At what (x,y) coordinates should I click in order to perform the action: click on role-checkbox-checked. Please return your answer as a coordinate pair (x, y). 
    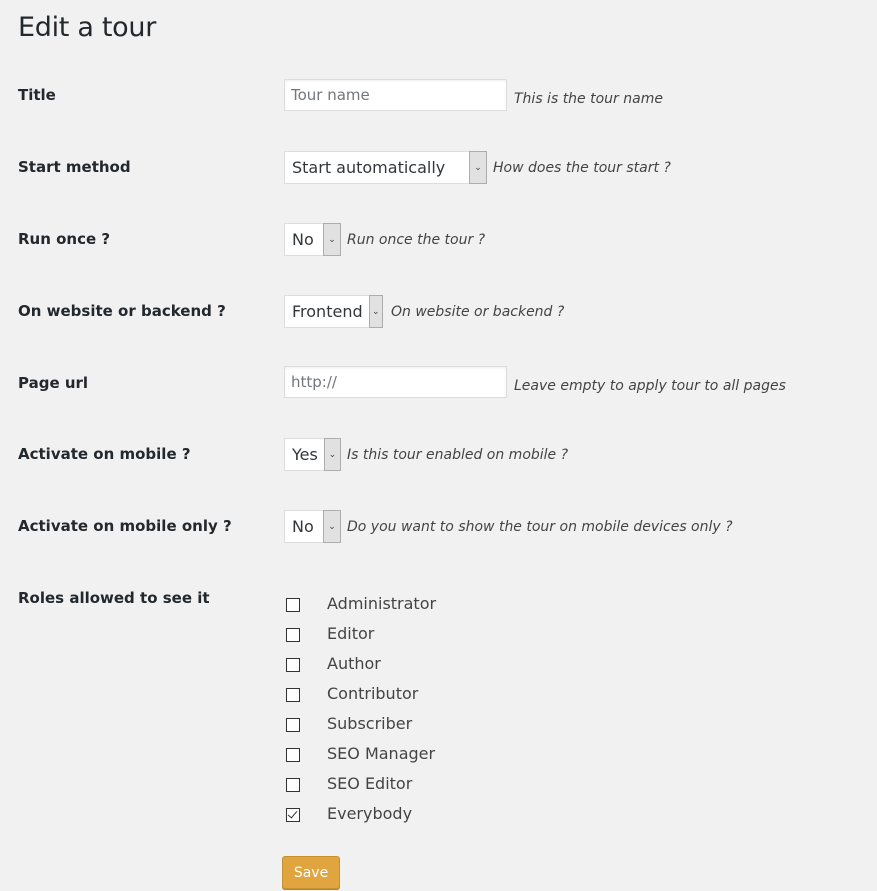
    Looking at the image, I should click on (293, 814).